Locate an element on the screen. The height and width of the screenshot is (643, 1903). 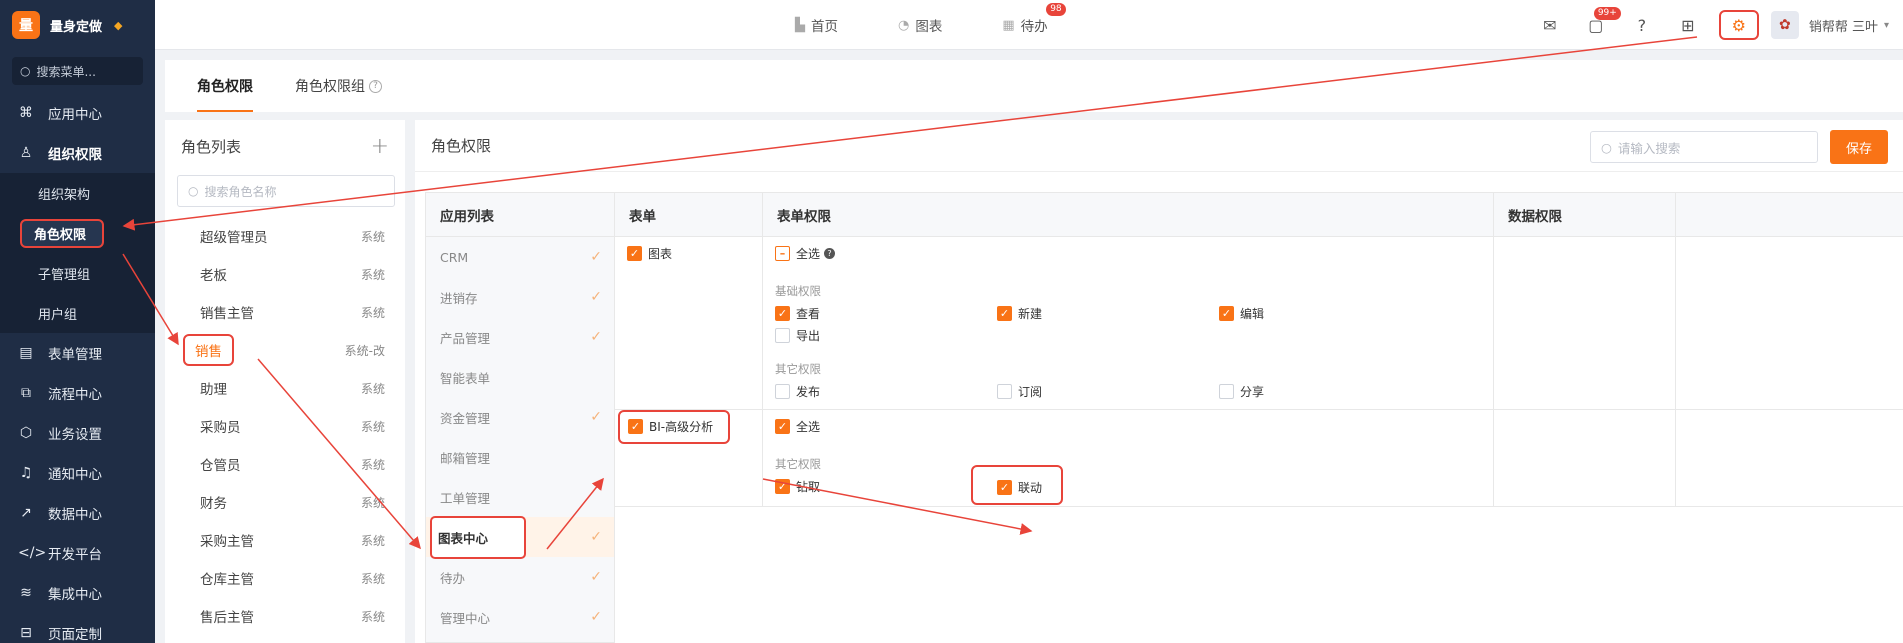
app-list-item: CRM ✓ is located at coordinates (520, 257).